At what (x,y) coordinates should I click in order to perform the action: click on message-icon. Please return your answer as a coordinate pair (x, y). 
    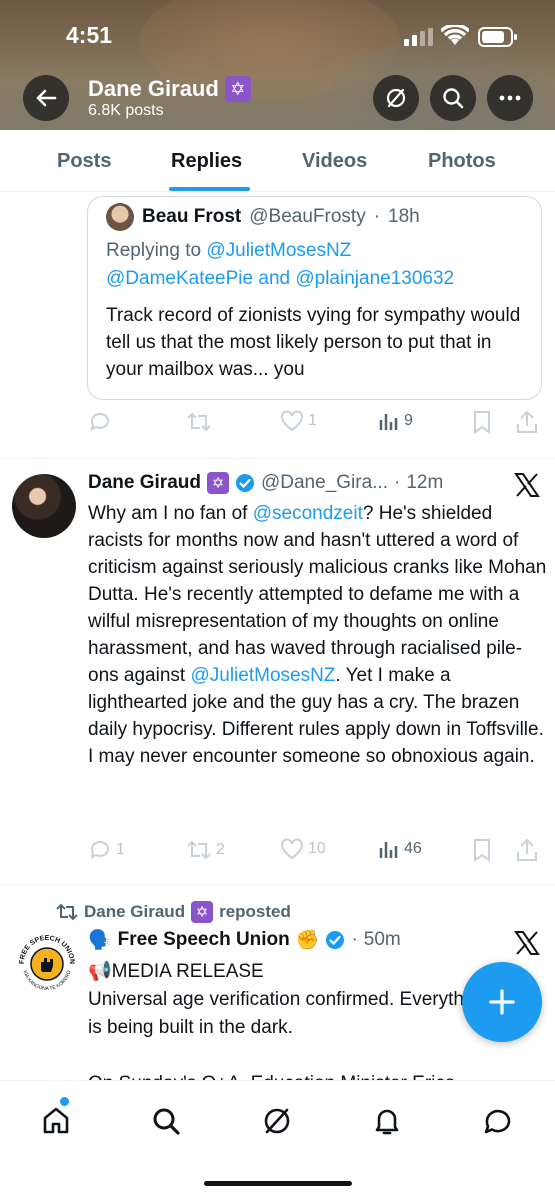
    Looking at the image, I should click on (497, 1121).